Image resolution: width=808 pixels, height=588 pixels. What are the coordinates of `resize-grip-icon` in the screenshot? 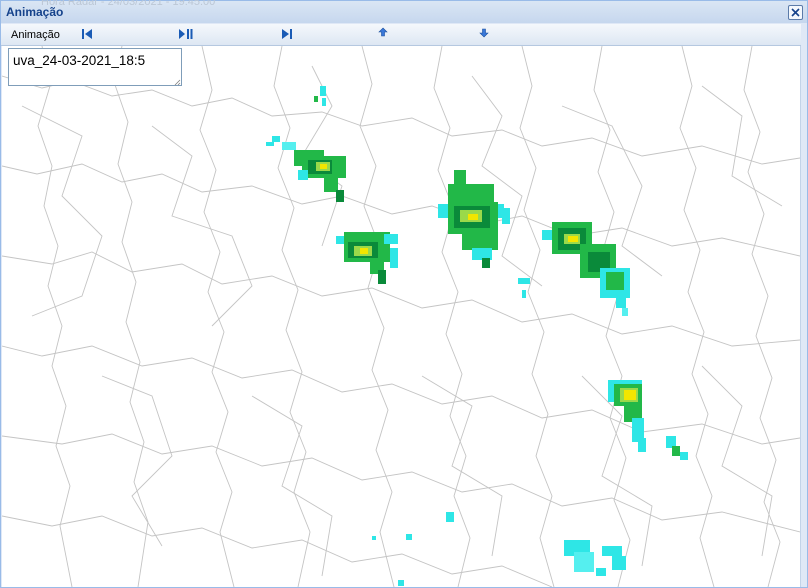 It's located at (177, 82).